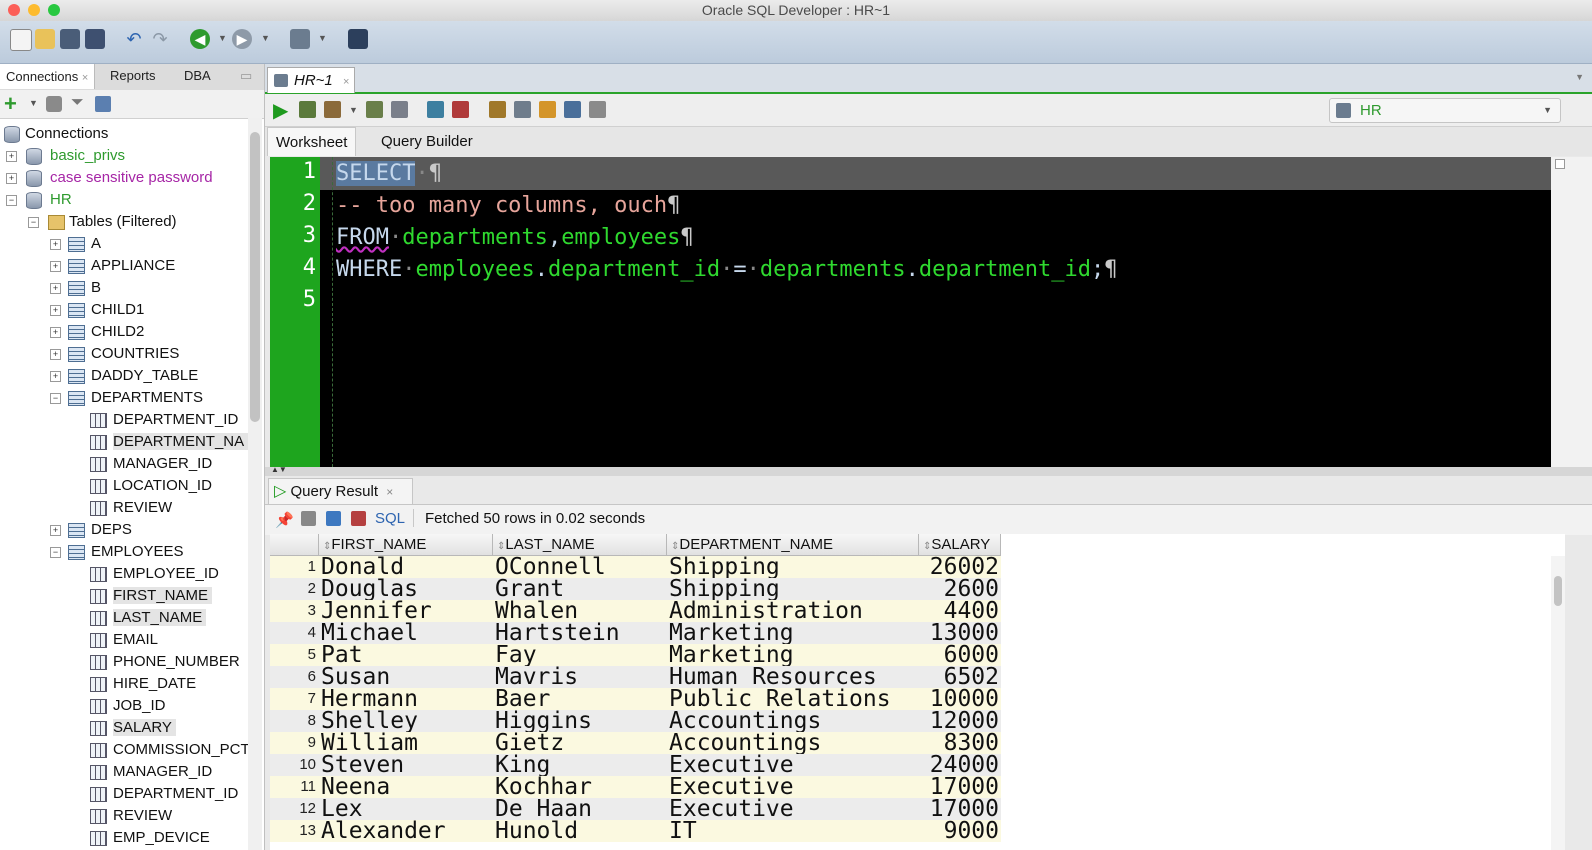  I want to click on column-header-salary: ⇕SALARY, so click(960, 545).